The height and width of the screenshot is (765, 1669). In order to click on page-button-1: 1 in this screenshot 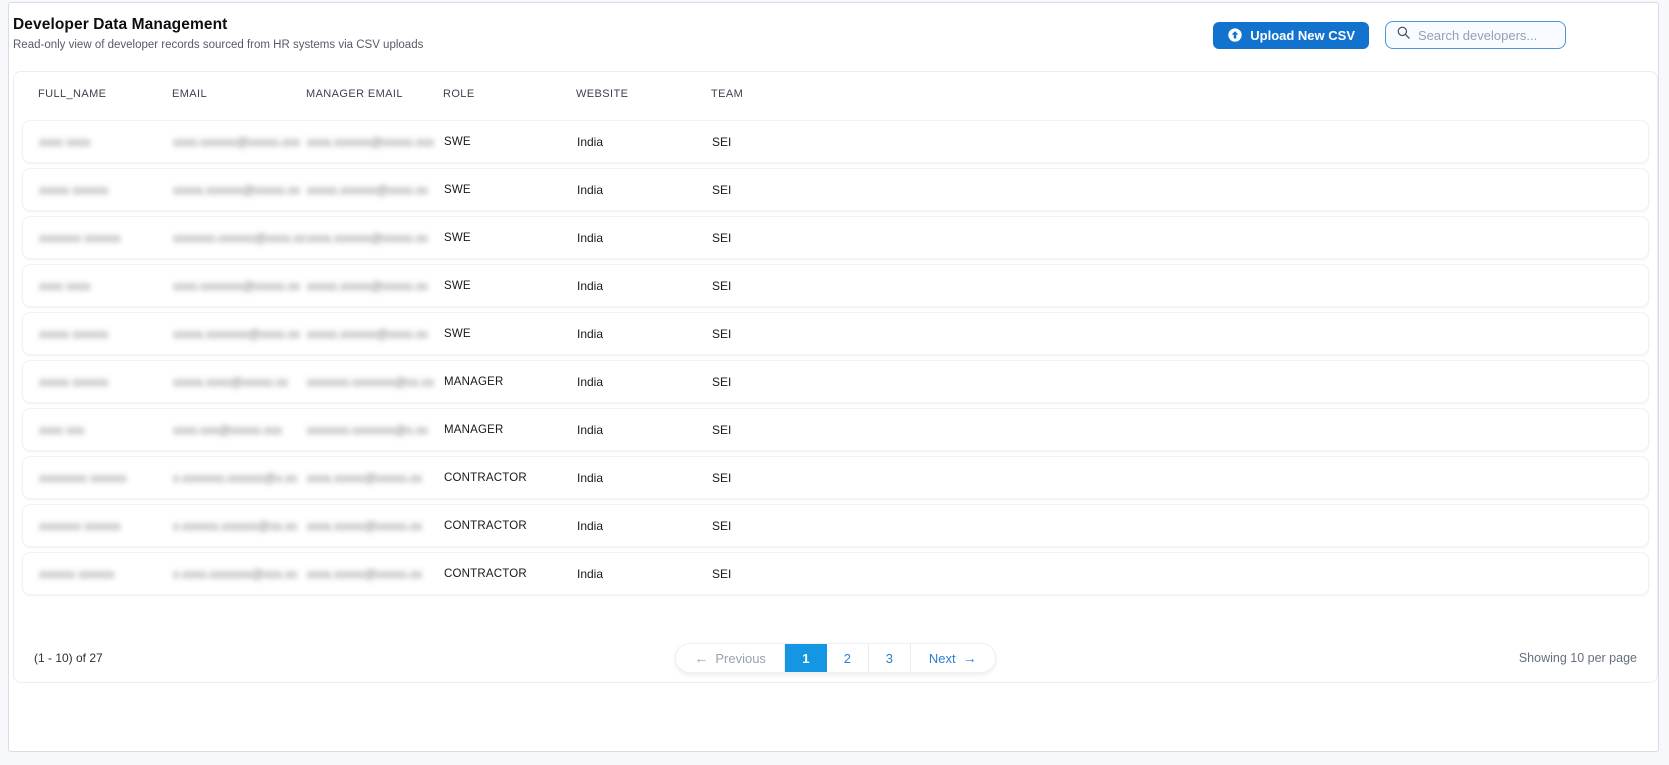, I will do `click(805, 658)`.